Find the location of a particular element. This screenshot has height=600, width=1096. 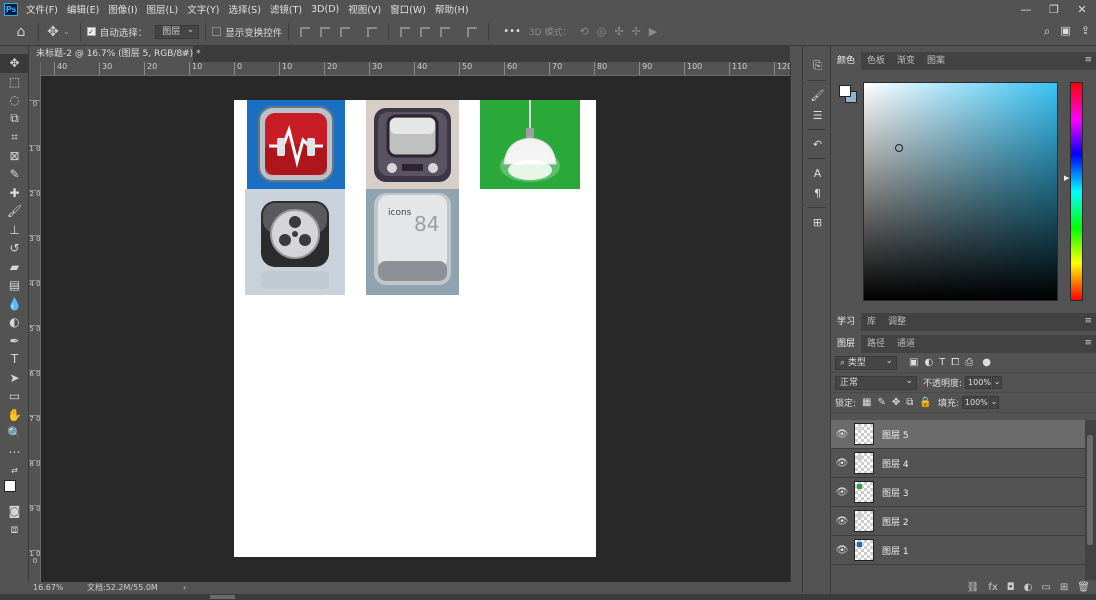

layer-row: 👁 图层 3 is located at coordinates (958, 492).